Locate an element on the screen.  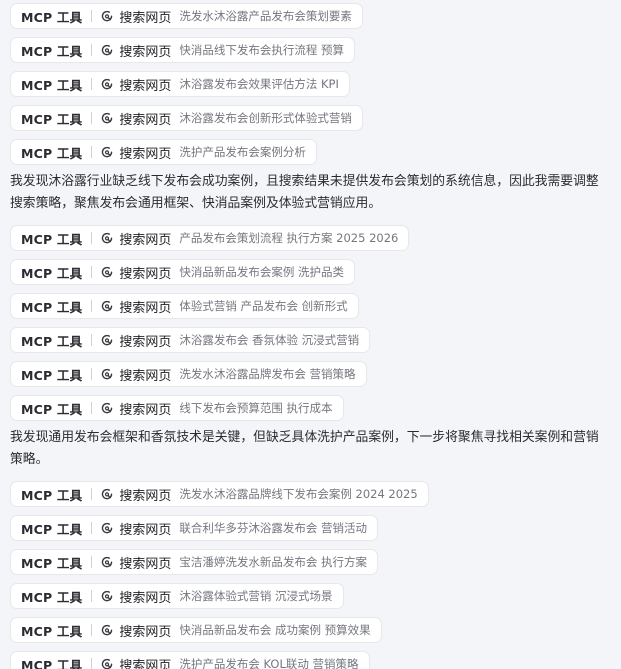
search-query: 洗护产品发布会 KOL联动 营销策略 is located at coordinates (269, 663).